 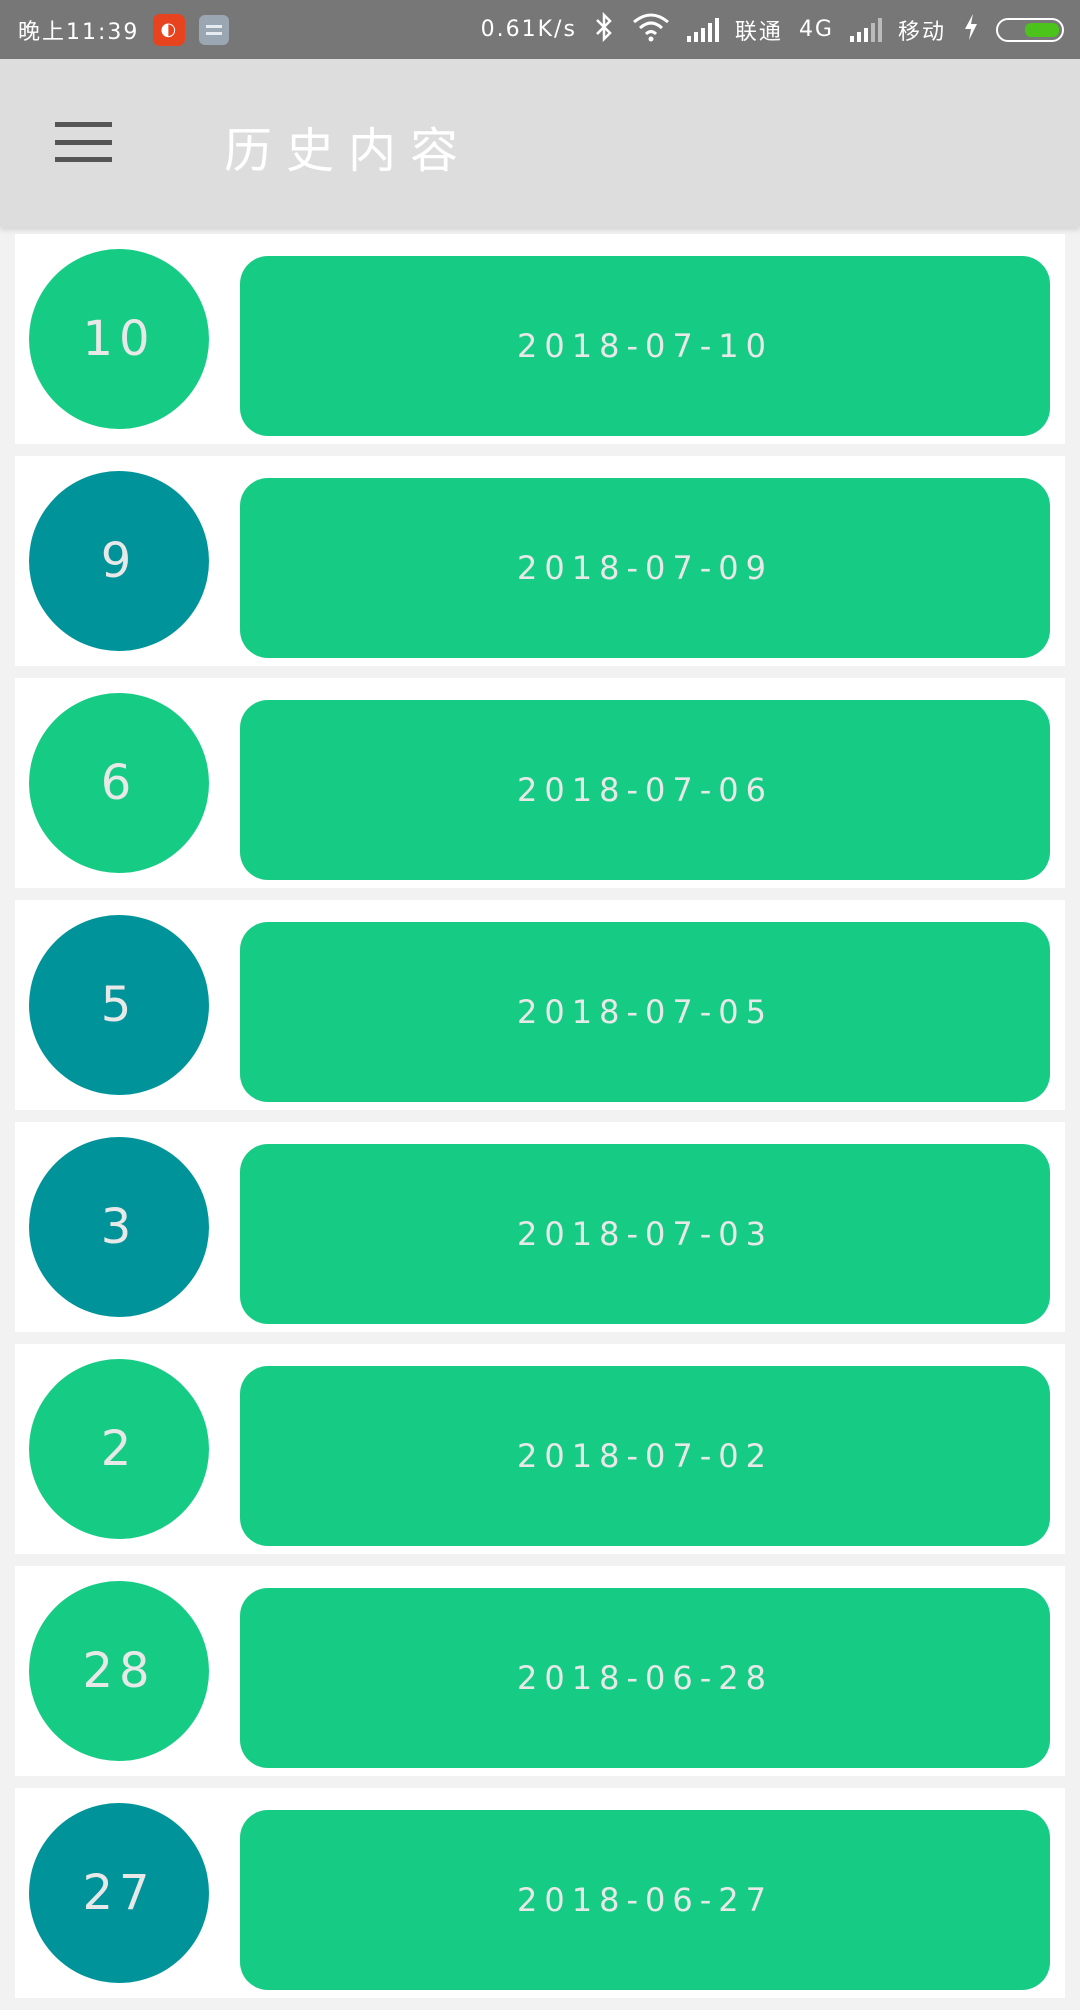 I want to click on day-badge: 10, so click(x=119, y=339).